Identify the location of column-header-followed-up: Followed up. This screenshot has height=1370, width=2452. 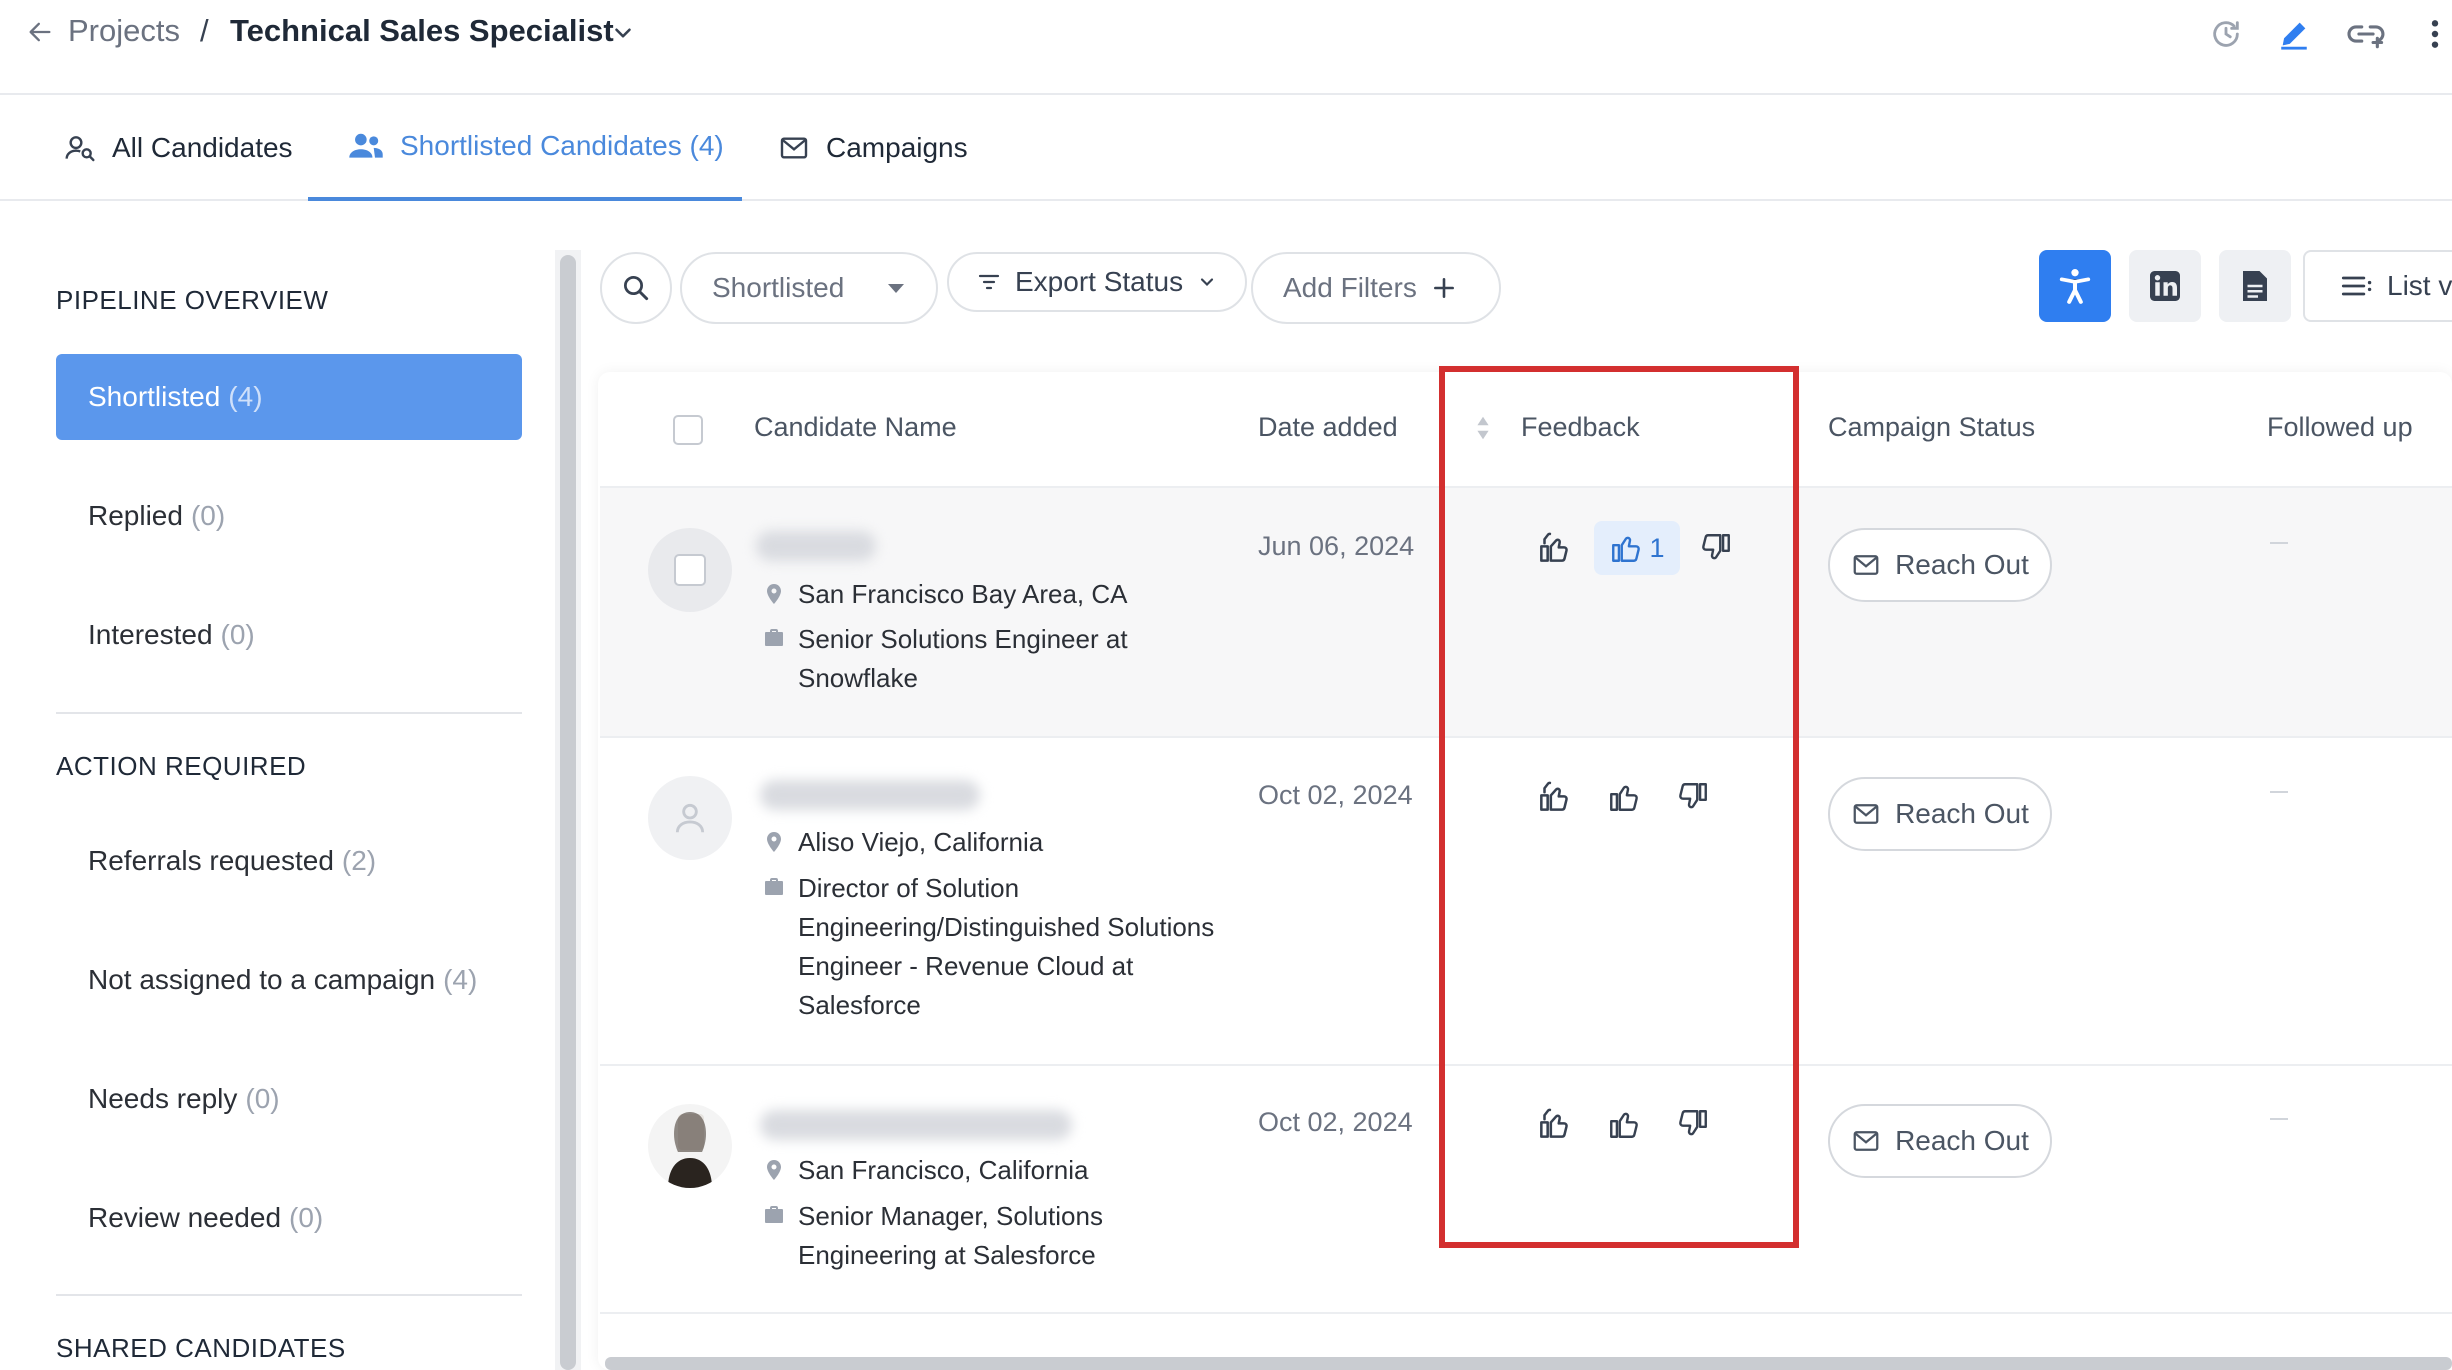
(2340, 427).